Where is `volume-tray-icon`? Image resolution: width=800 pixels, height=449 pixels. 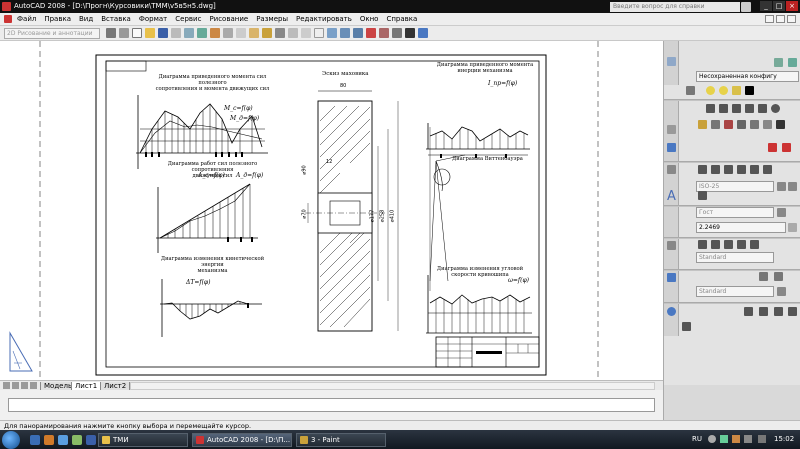 volume-tray-icon is located at coordinates (748, 439).